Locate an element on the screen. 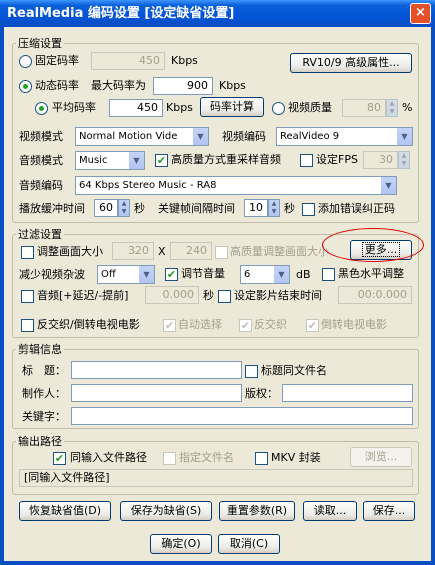  hq-resize-checkbox is located at coordinates (221, 252).